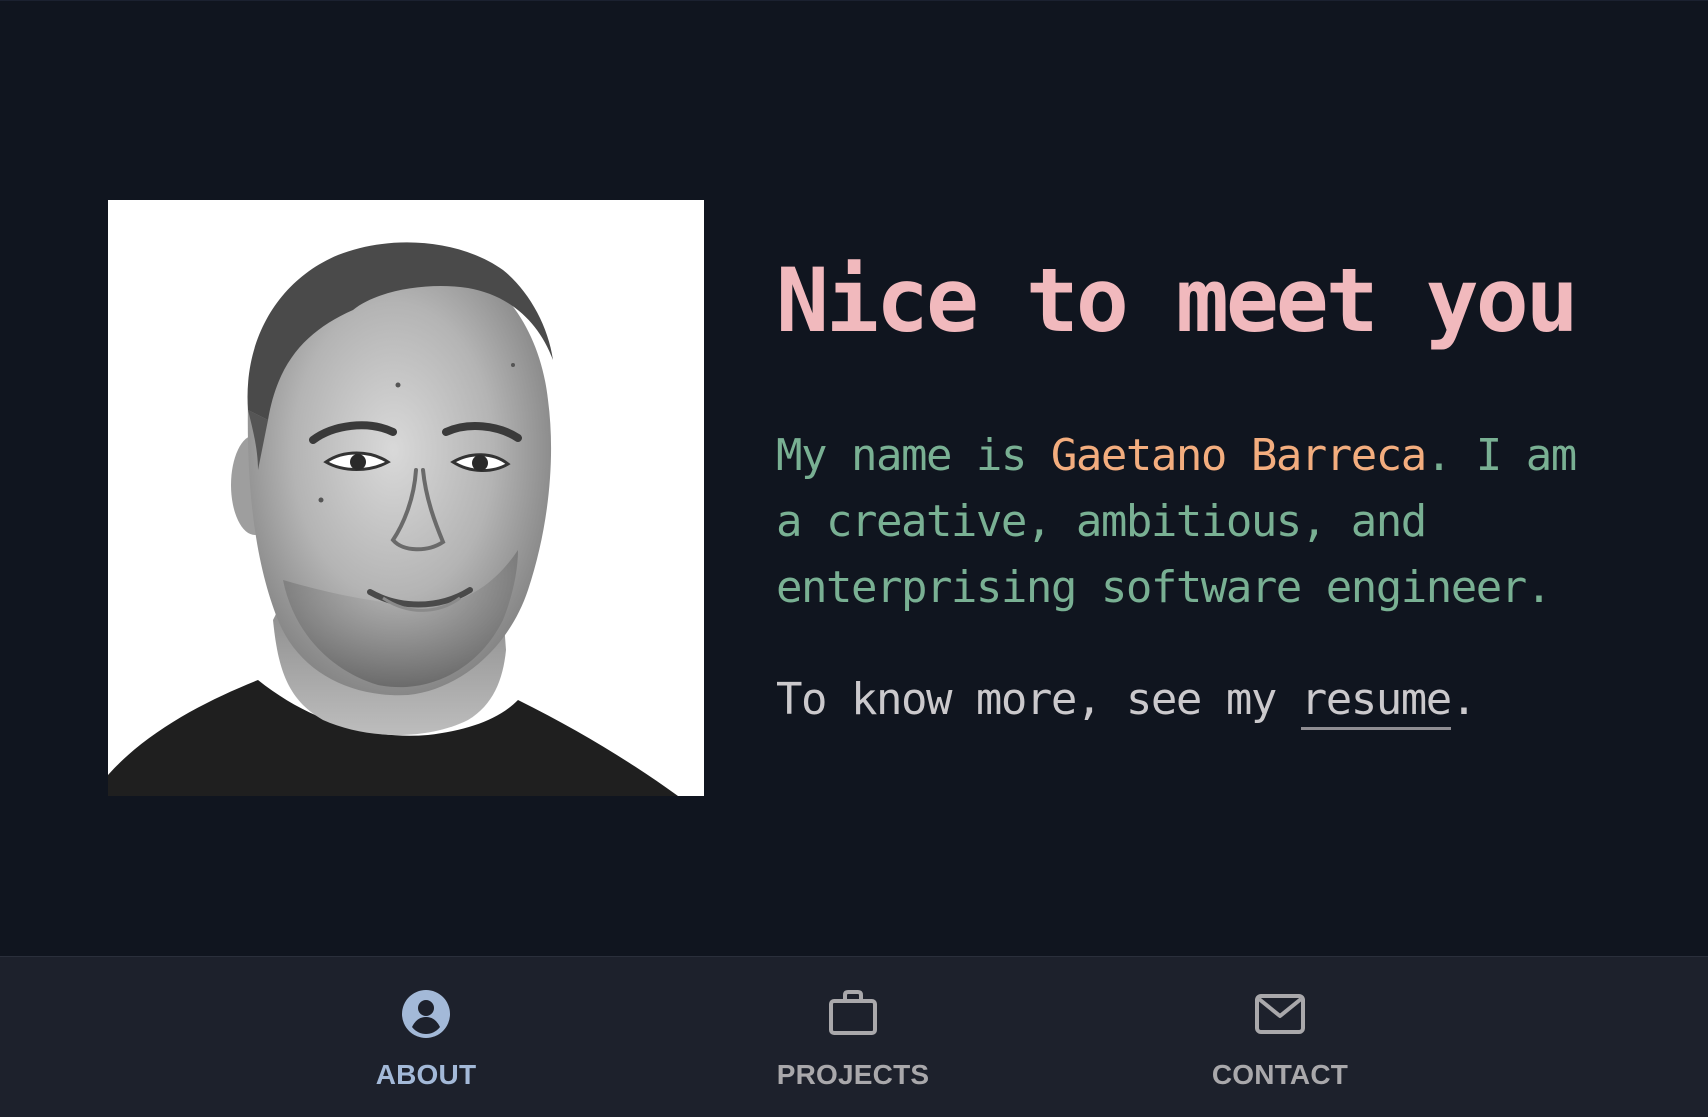  I want to click on nav-item-projects: PROJECTS, so click(853, 1037).